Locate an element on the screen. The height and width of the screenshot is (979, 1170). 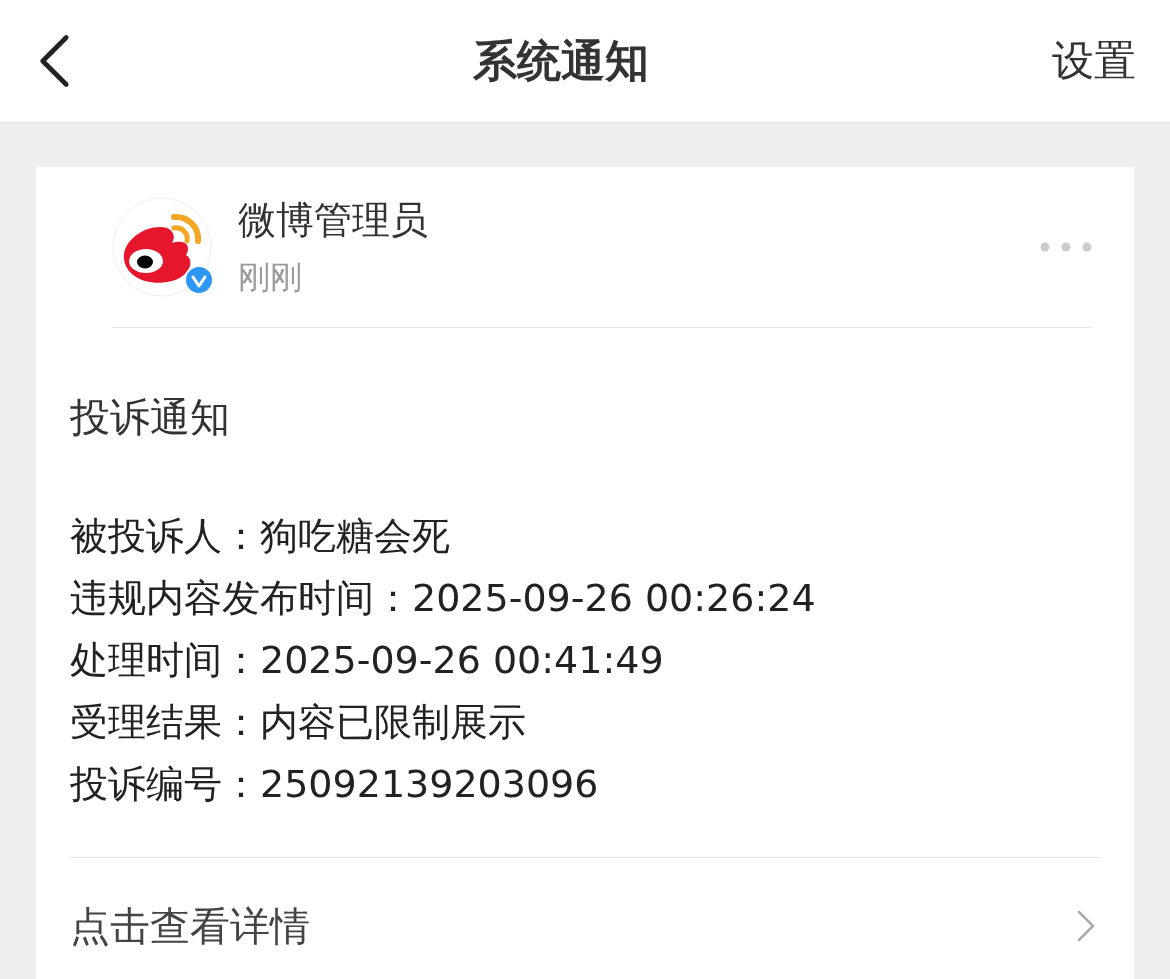
notice-heading: 投诉通知 is located at coordinates (150, 417).